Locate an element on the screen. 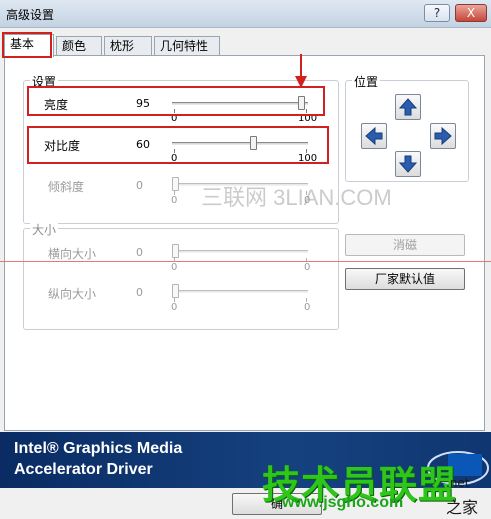 The height and width of the screenshot is (519, 491). horizontal-size-label: 横向大小 is located at coordinates (72, 254).